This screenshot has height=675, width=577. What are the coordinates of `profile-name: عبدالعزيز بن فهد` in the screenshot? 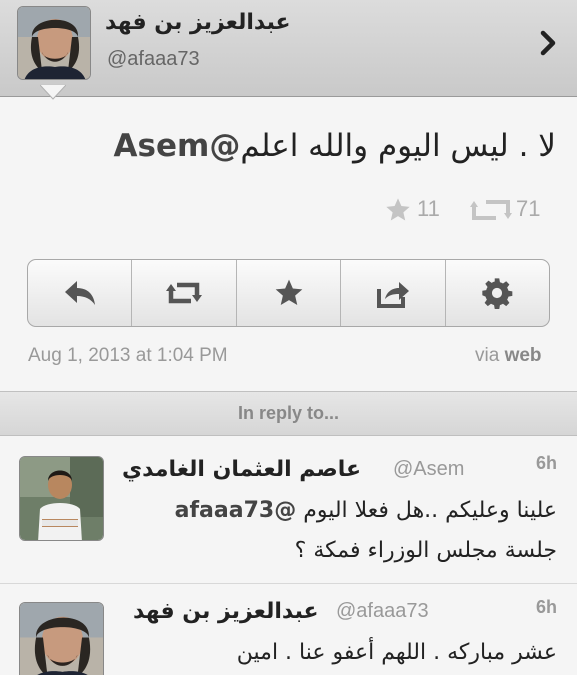 It's located at (198, 22).